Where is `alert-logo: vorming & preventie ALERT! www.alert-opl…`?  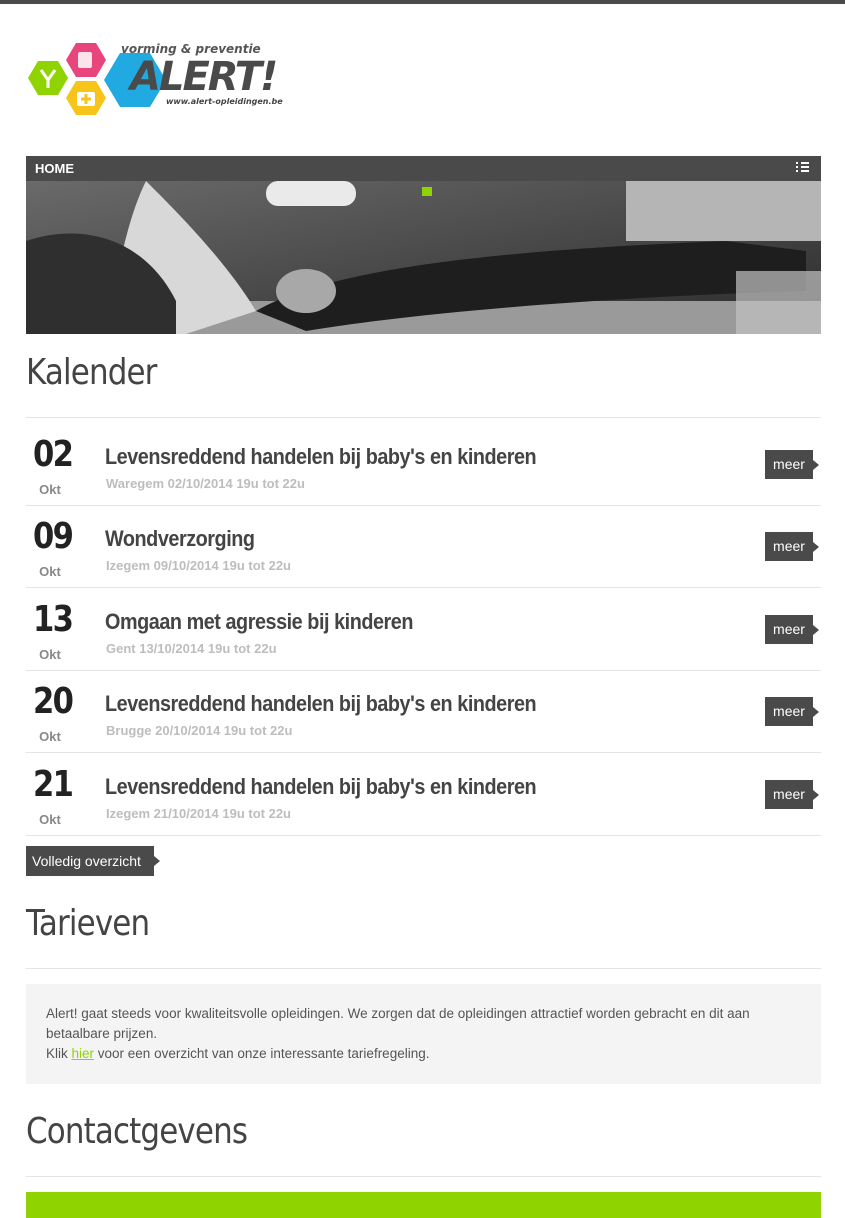
alert-logo: vorming & preventie ALERT! www.alert-opl… is located at coordinates (161, 89).